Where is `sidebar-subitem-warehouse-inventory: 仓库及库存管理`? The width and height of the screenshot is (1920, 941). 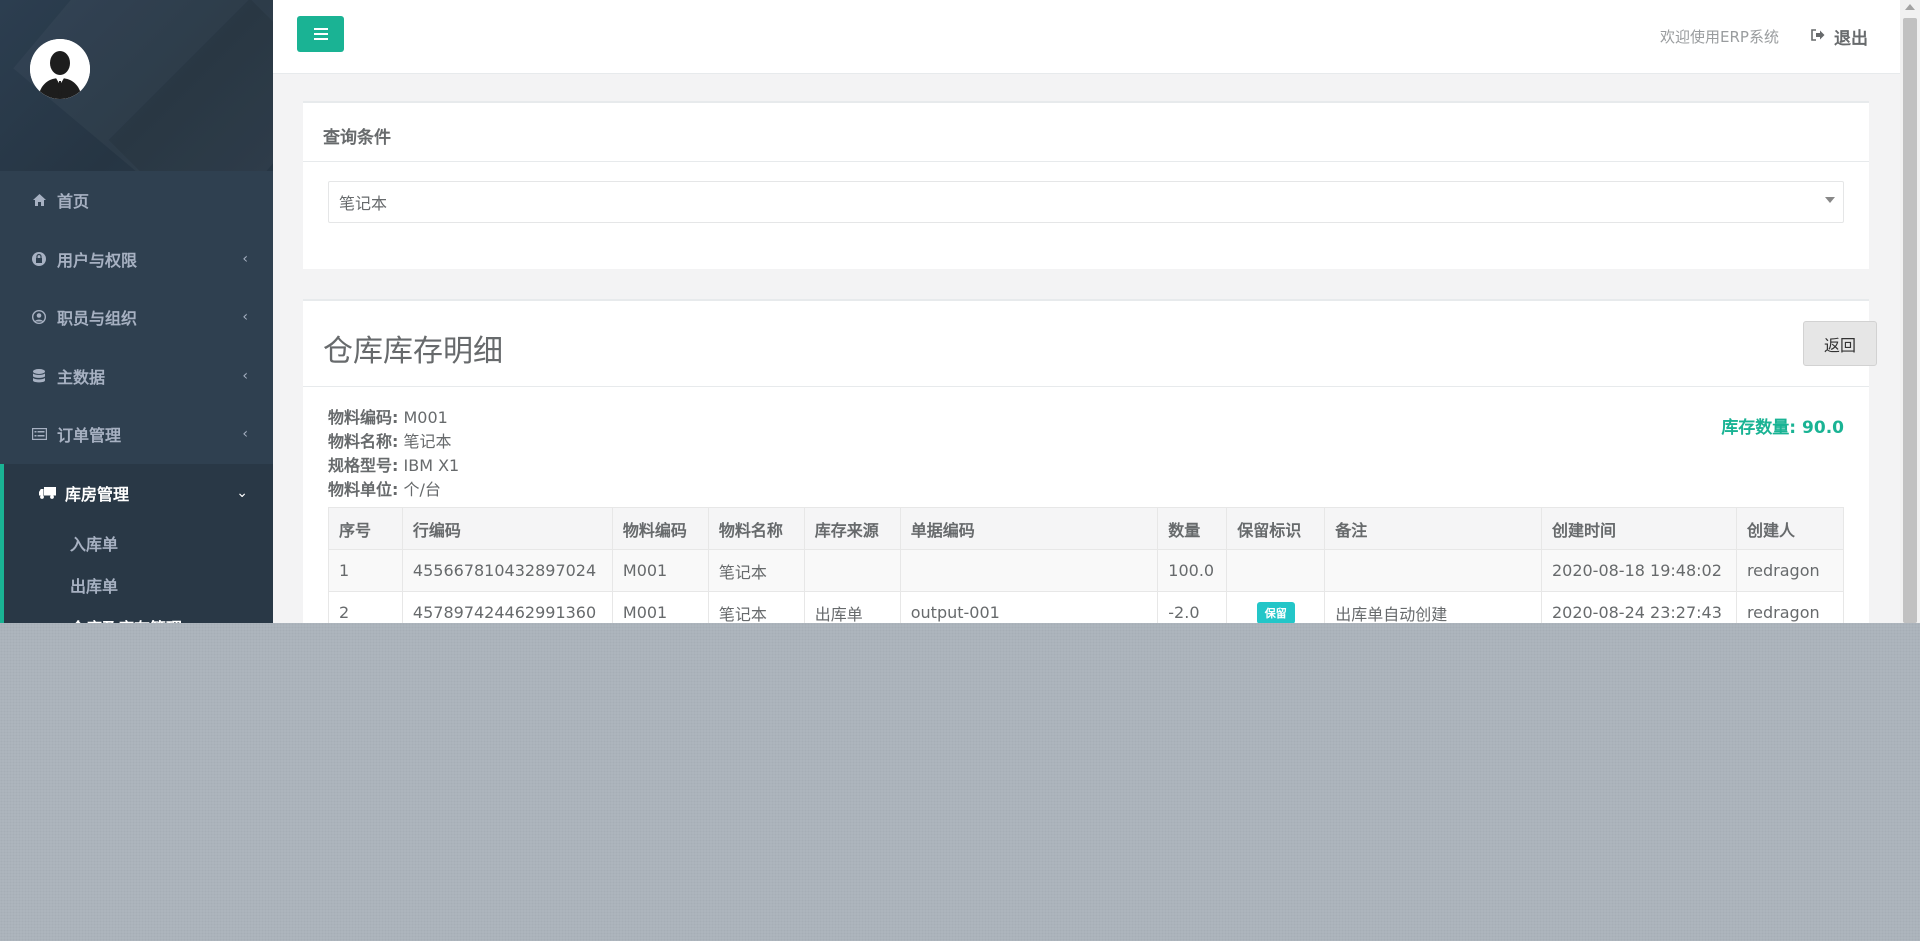 sidebar-subitem-warehouse-inventory: 仓库及库存管理 is located at coordinates (138, 614).